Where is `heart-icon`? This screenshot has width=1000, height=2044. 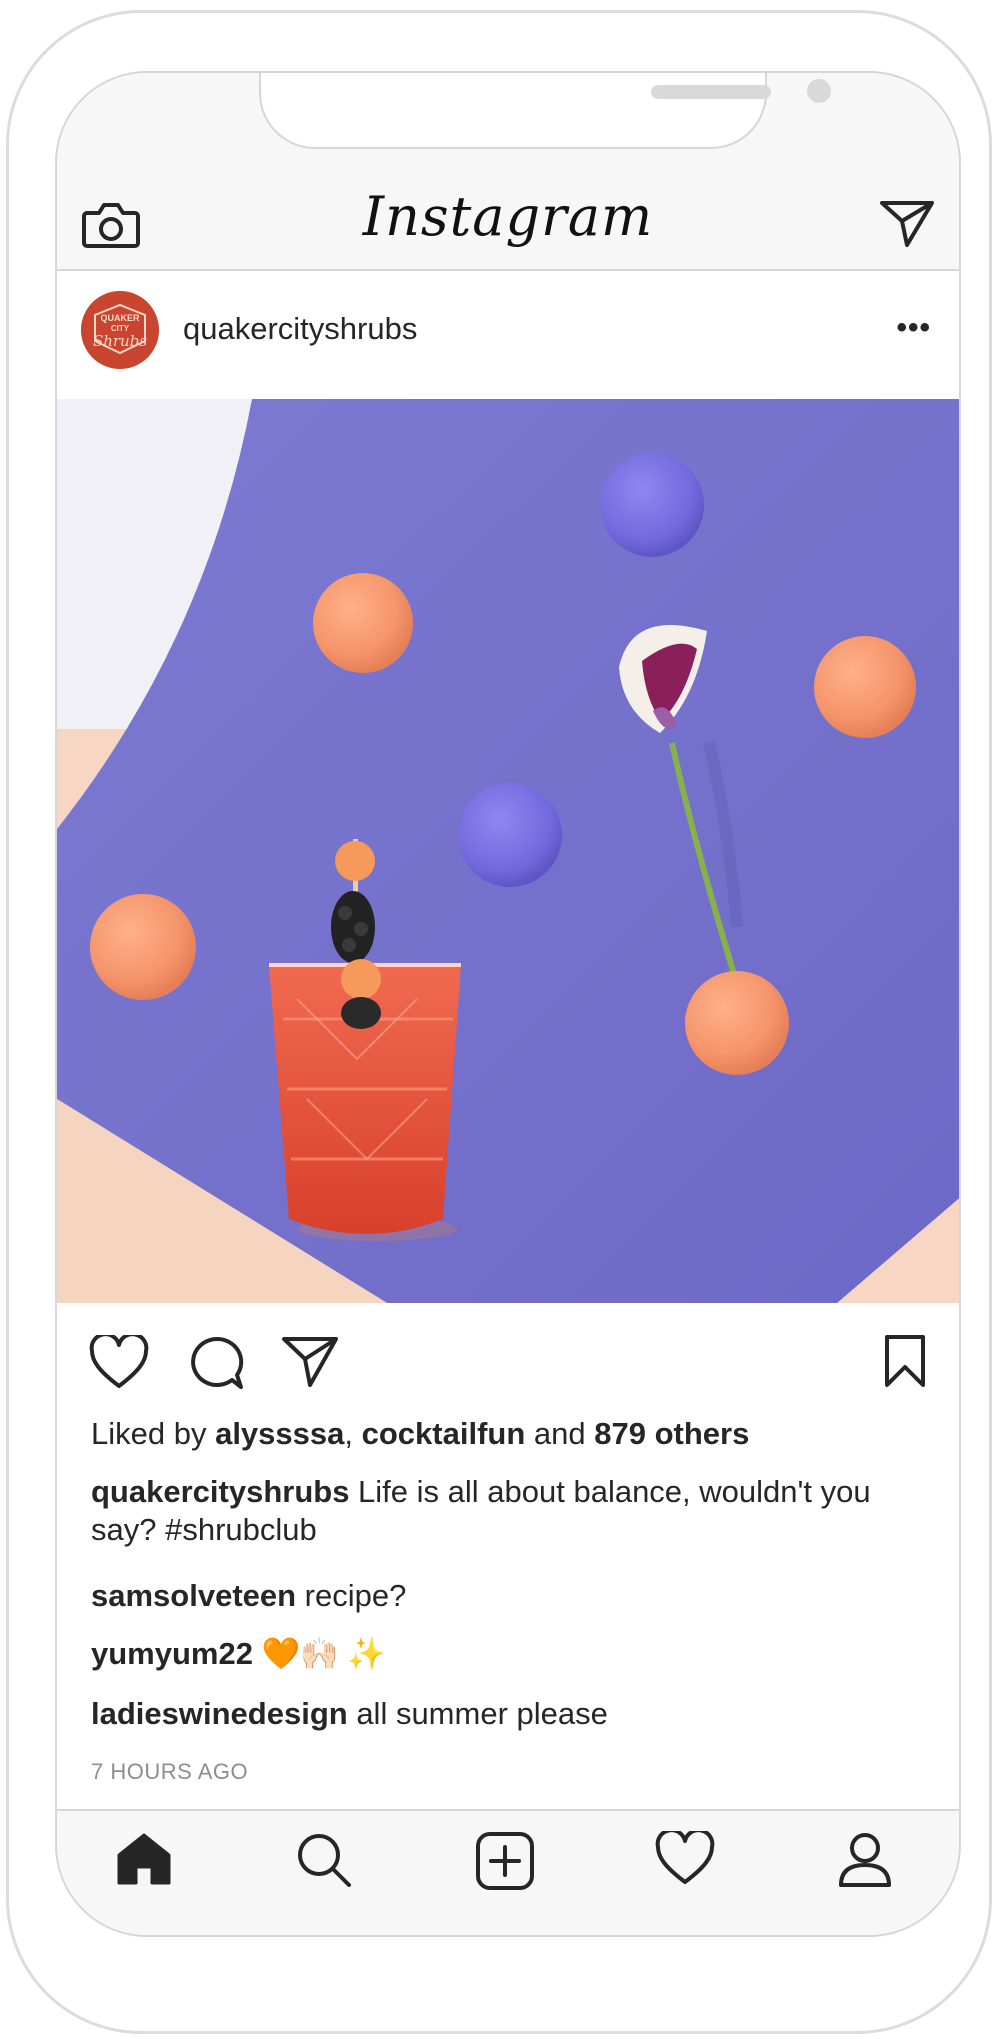
heart-icon is located at coordinates (119, 1363).